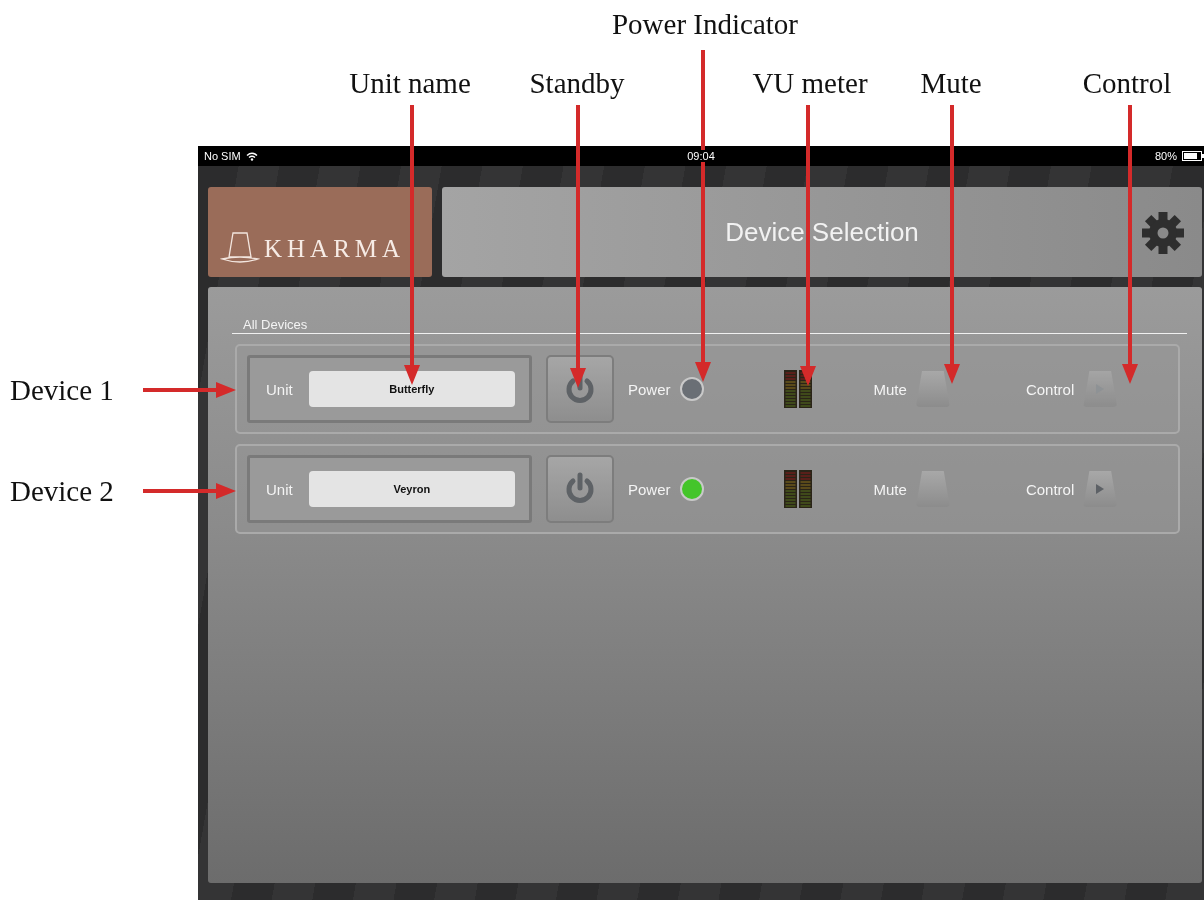  I want to click on play-icon, so click(1100, 489).